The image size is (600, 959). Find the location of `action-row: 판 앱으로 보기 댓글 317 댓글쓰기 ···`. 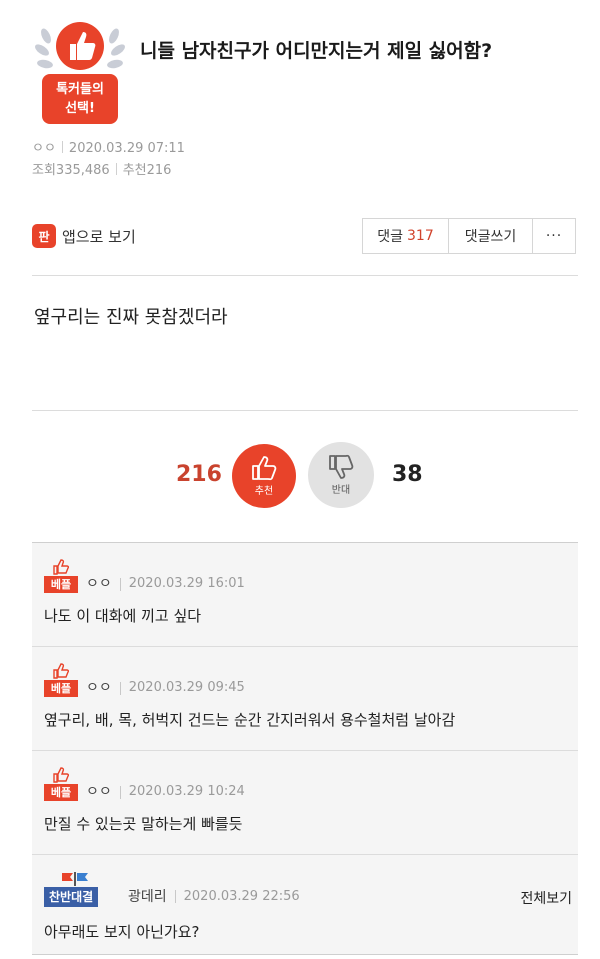

action-row: 판 앱으로 보기 댓글 317 댓글쓰기 ··· is located at coordinates (304, 236).